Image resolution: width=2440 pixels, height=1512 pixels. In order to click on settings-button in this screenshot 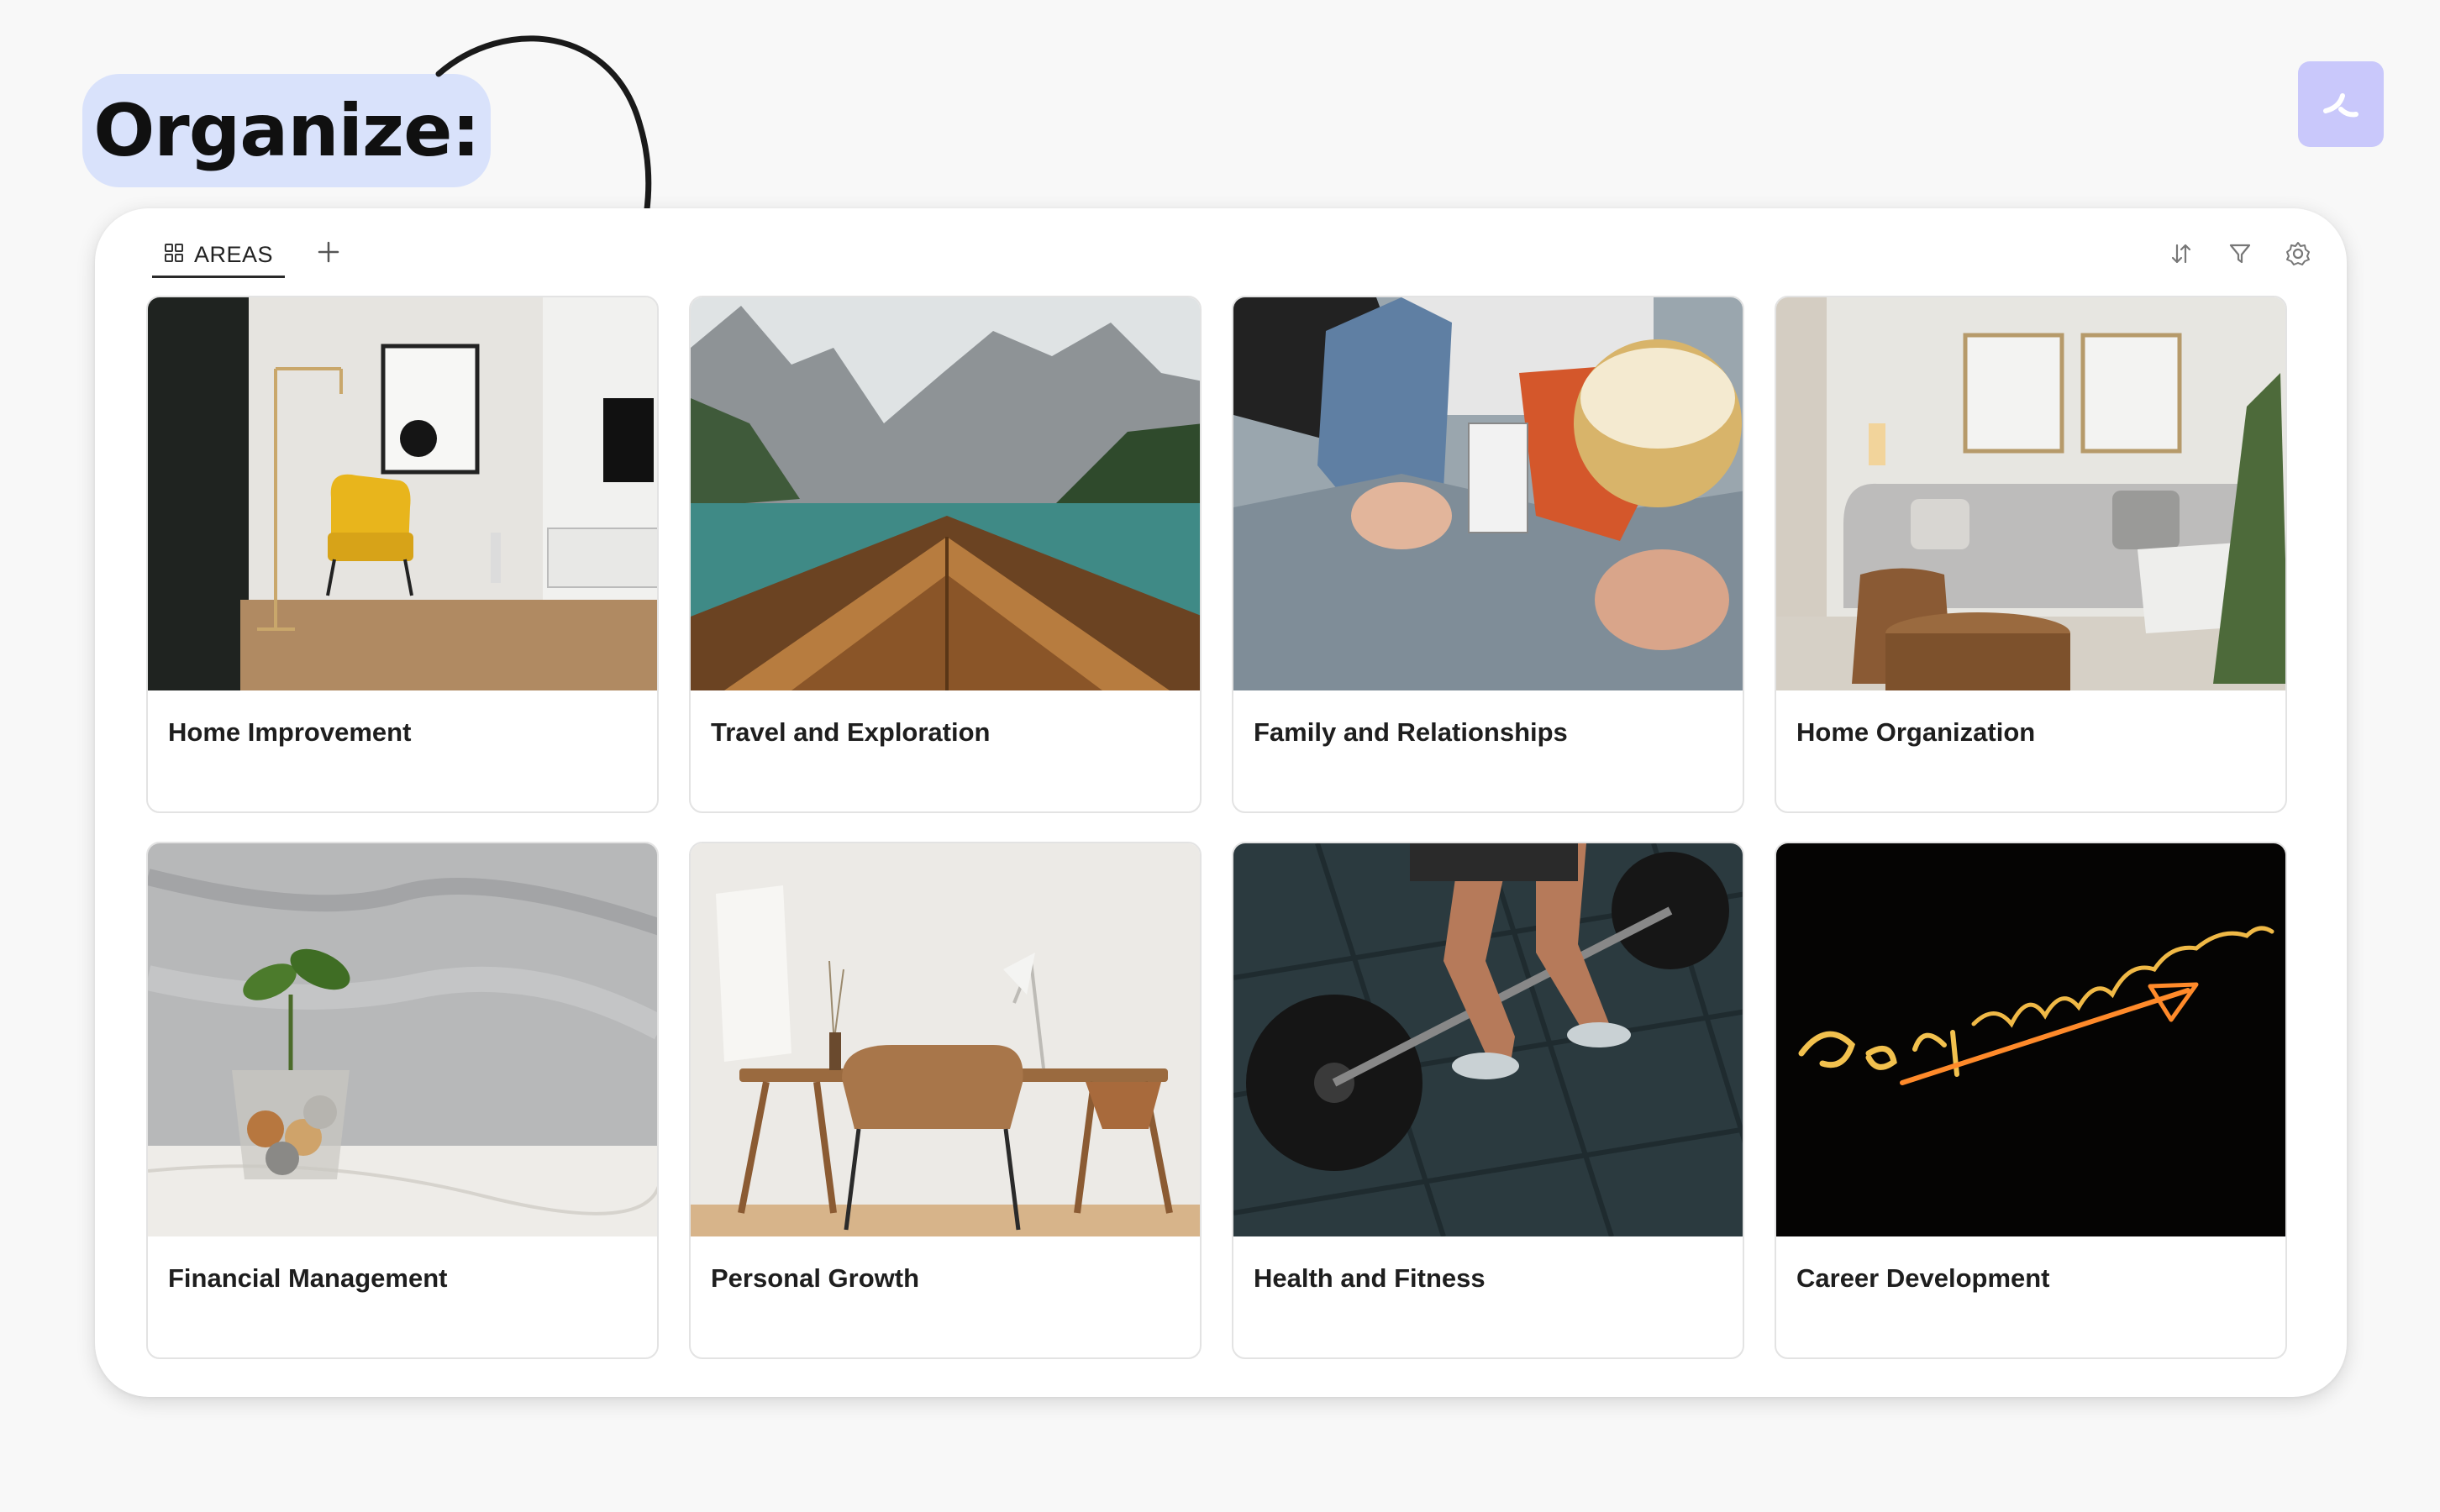, I will do `click(2298, 254)`.